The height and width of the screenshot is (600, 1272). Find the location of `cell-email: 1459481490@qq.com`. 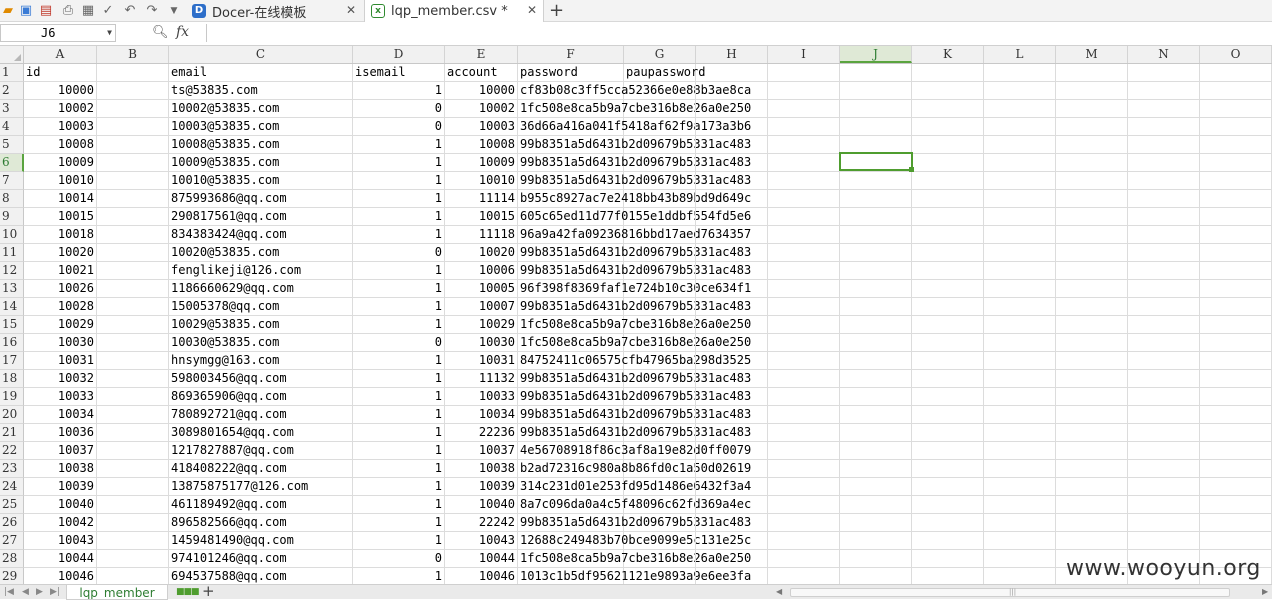

cell-email: 1459481490@qq.com is located at coordinates (261, 541).